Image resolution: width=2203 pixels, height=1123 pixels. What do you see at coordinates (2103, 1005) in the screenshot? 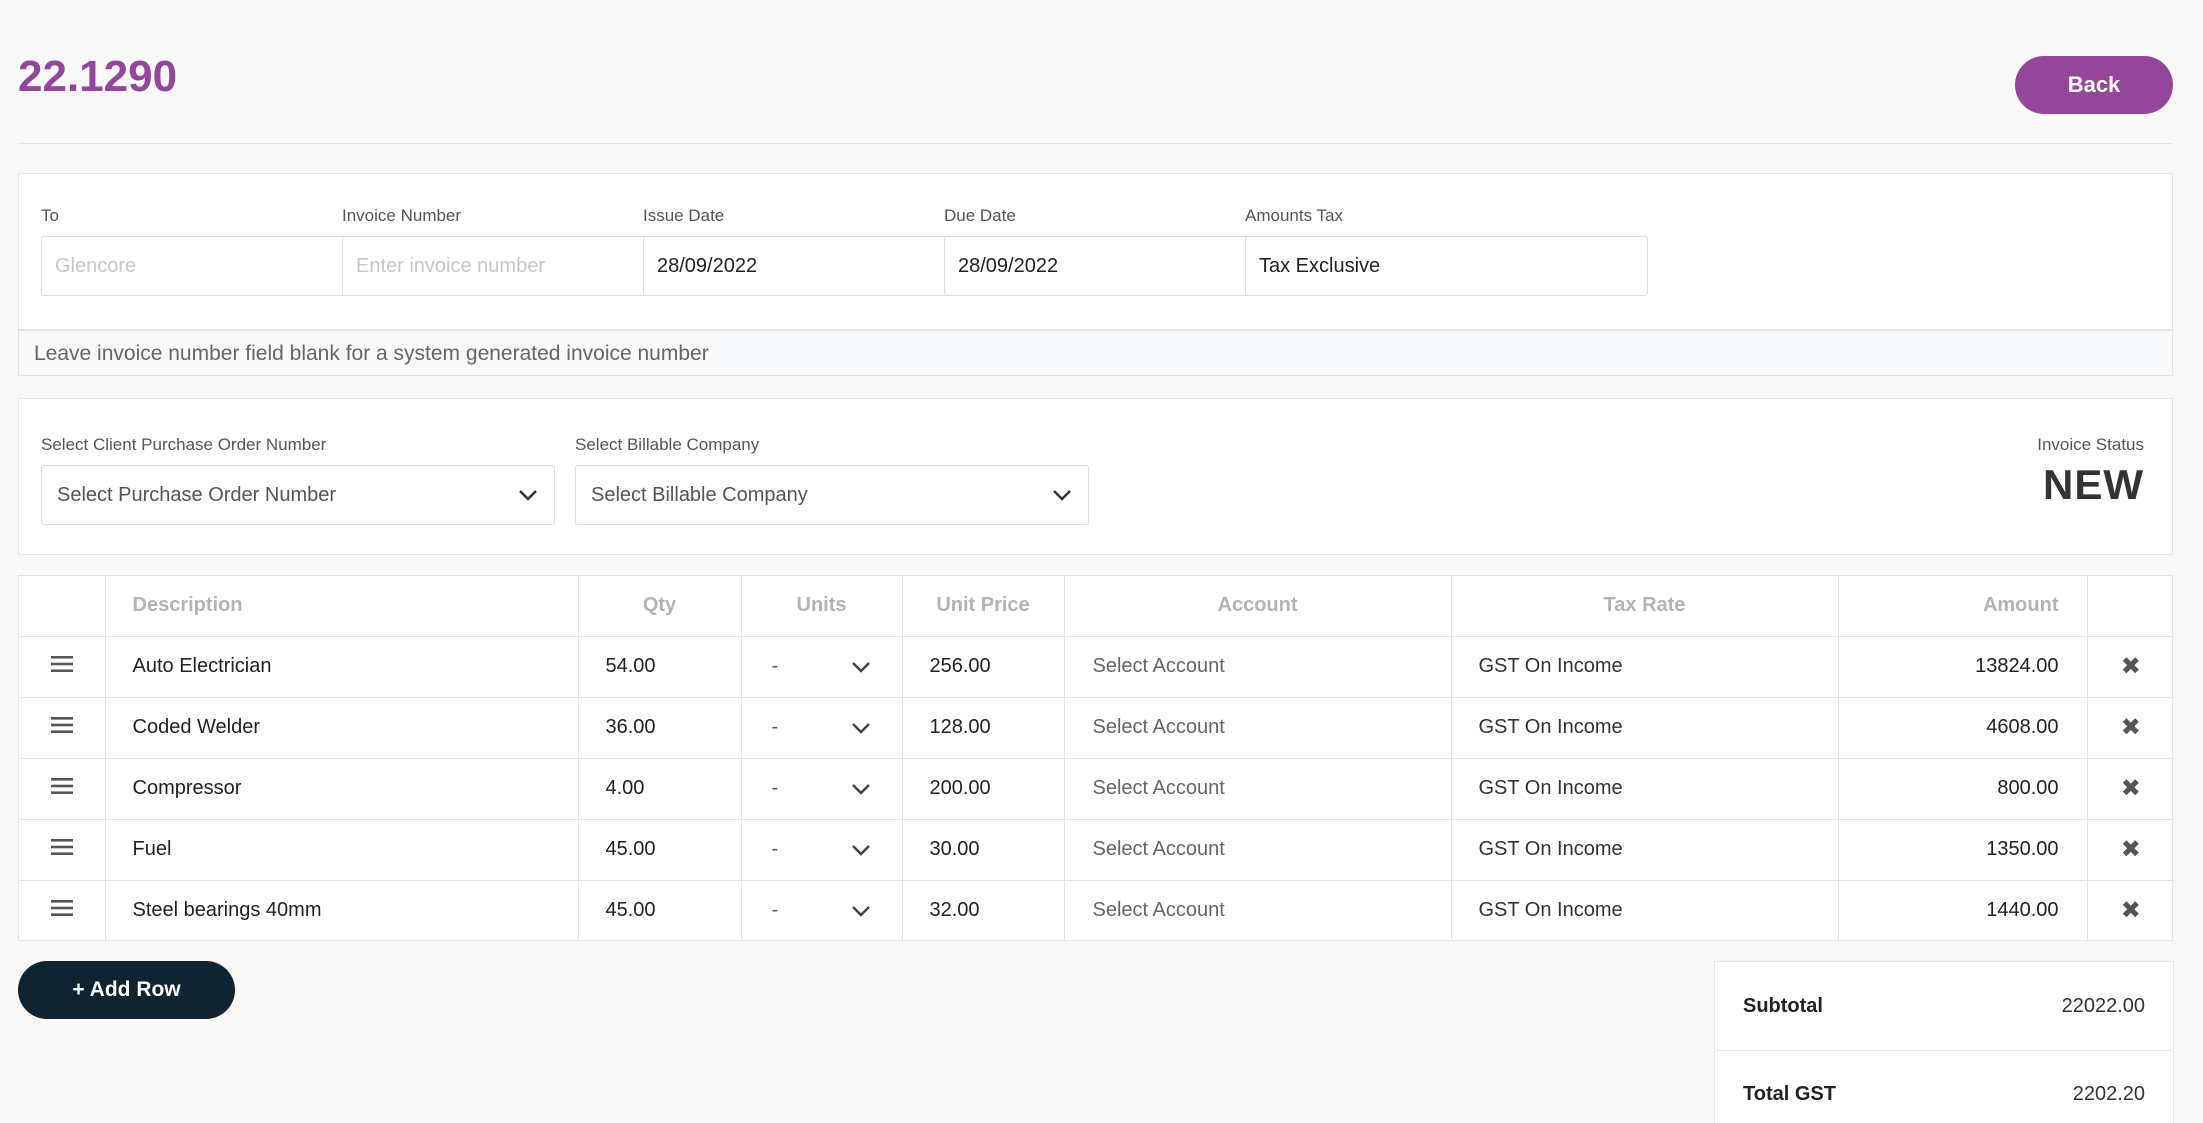
I see `subtotal-value: 22022.00` at bounding box center [2103, 1005].